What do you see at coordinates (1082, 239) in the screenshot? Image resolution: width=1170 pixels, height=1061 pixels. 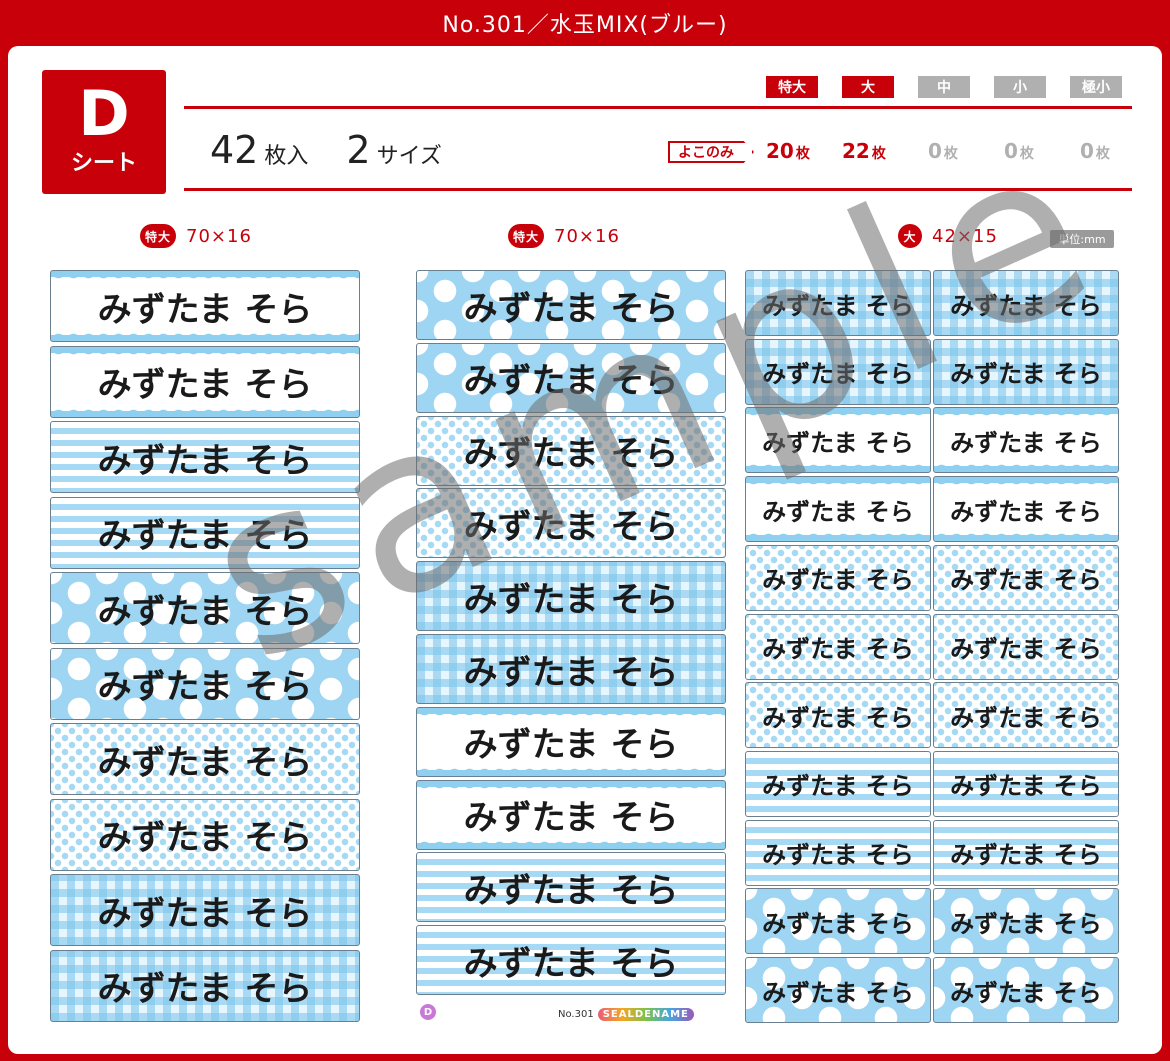 I see `unit-note: 単位:mm` at bounding box center [1082, 239].